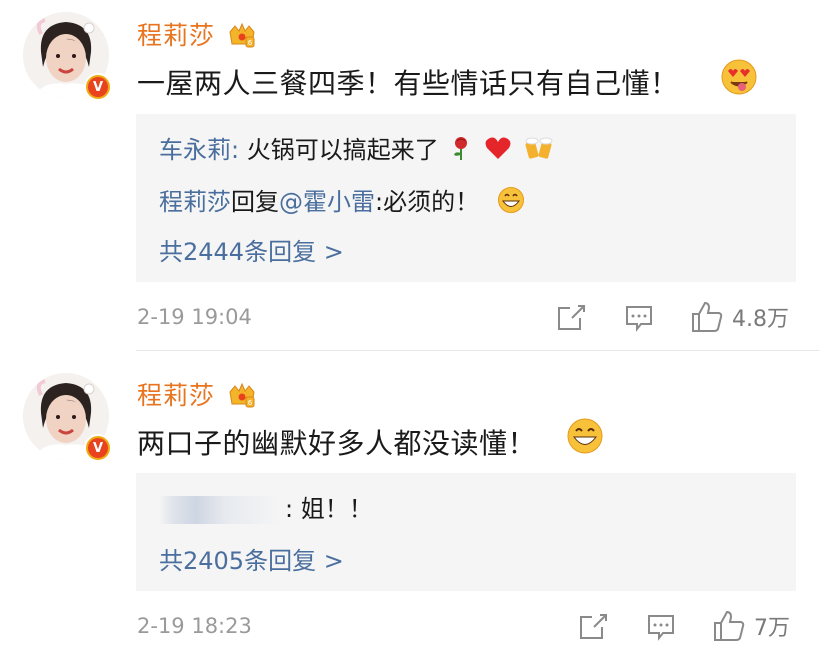 The width and height of the screenshot is (819, 663). Describe the element at coordinates (195, 202) in the screenshot. I see `reply-author: 程莉莎` at that location.